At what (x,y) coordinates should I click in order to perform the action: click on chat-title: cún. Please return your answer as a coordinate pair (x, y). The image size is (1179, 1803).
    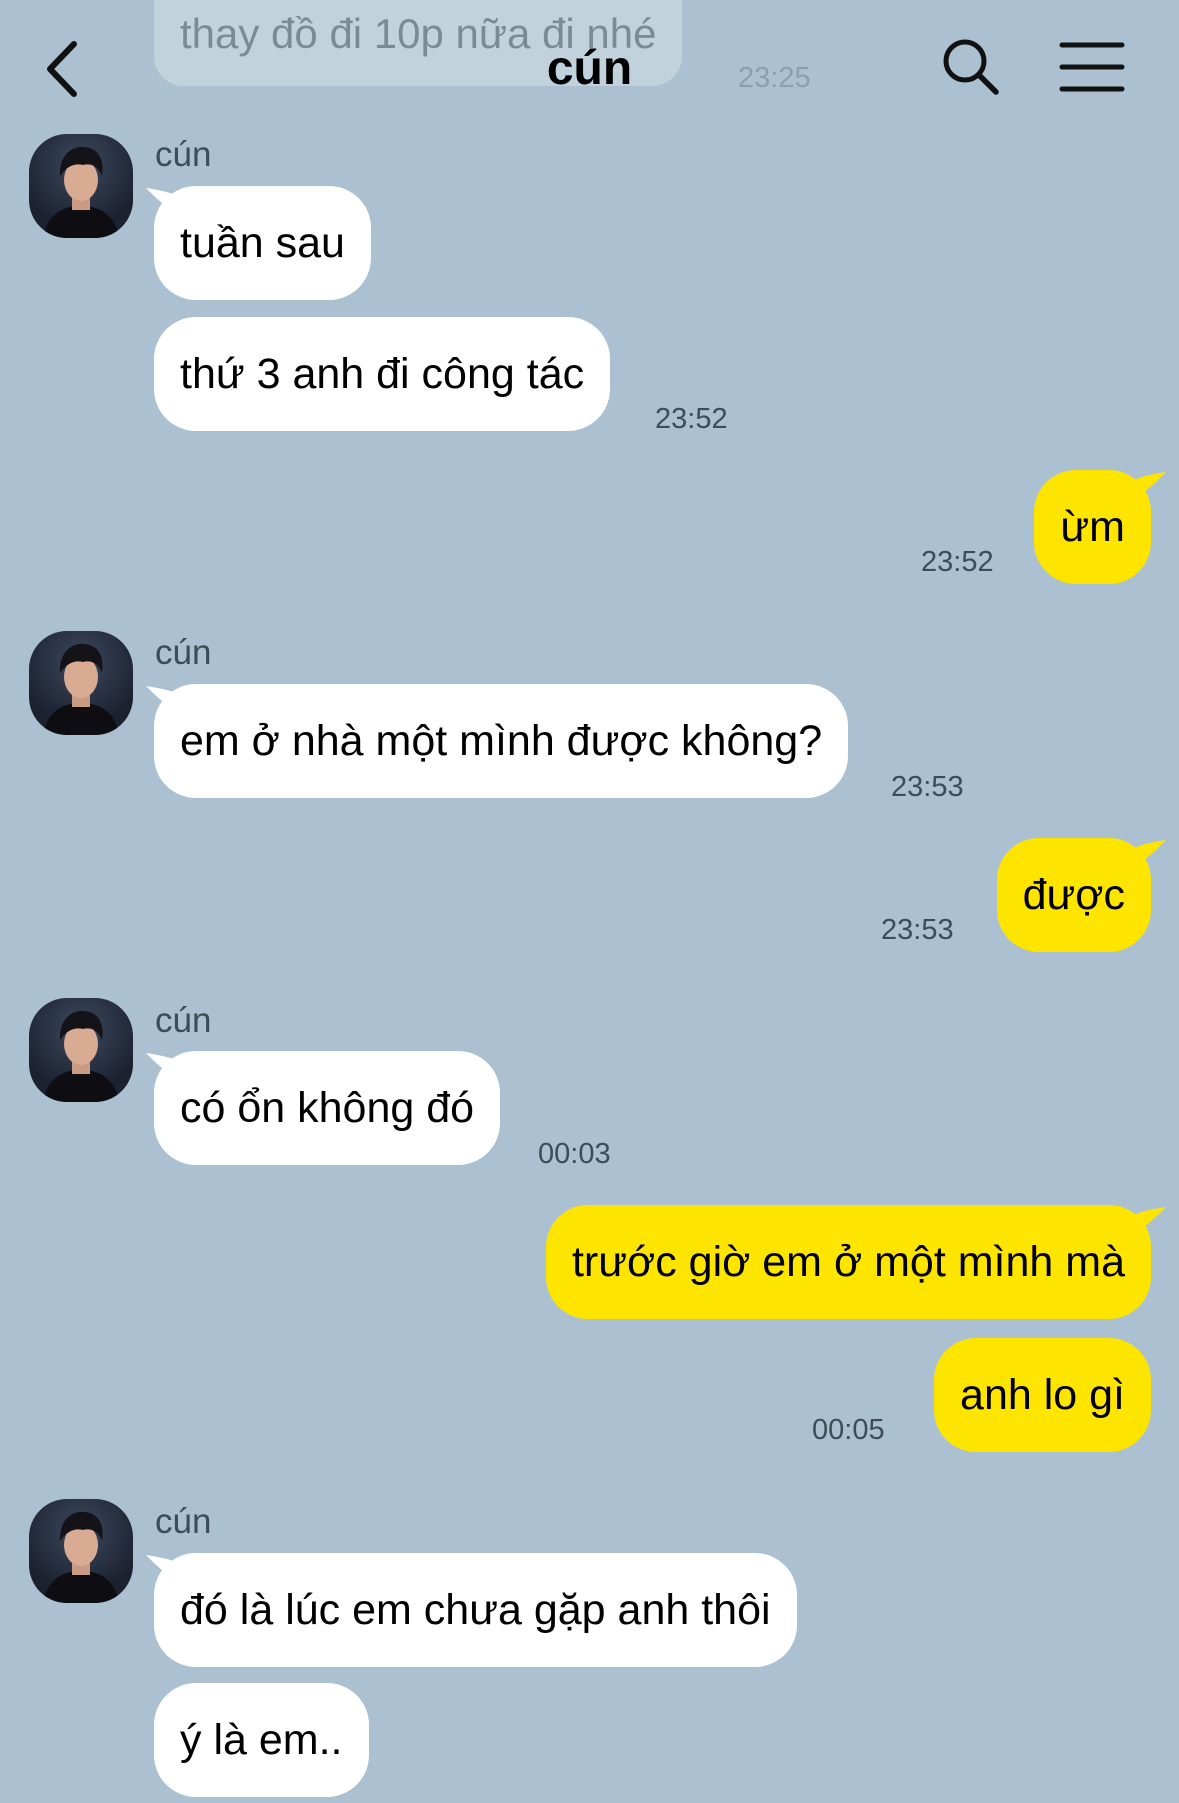
    Looking at the image, I should click on (589, 68).